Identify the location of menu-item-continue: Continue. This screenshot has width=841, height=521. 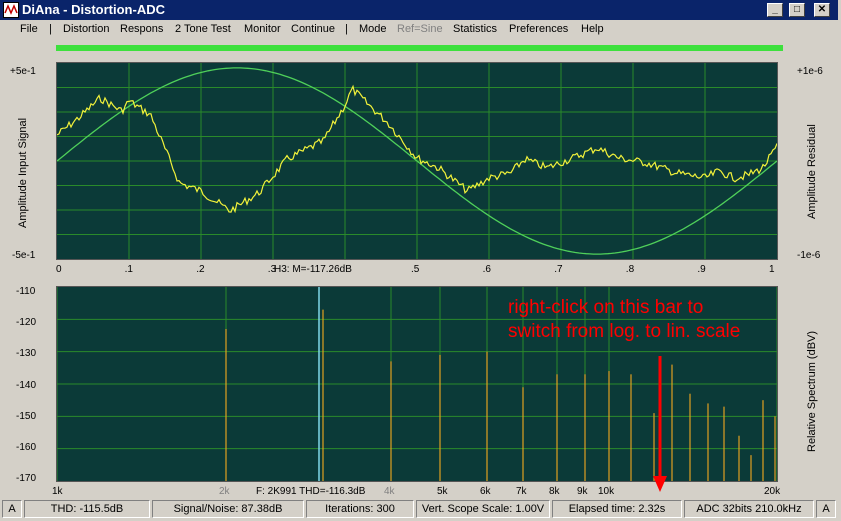
(313, 29).